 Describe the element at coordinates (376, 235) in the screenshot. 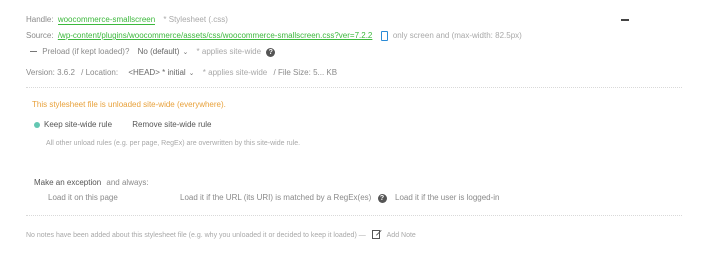

I see `edit-note-icon` at that location.